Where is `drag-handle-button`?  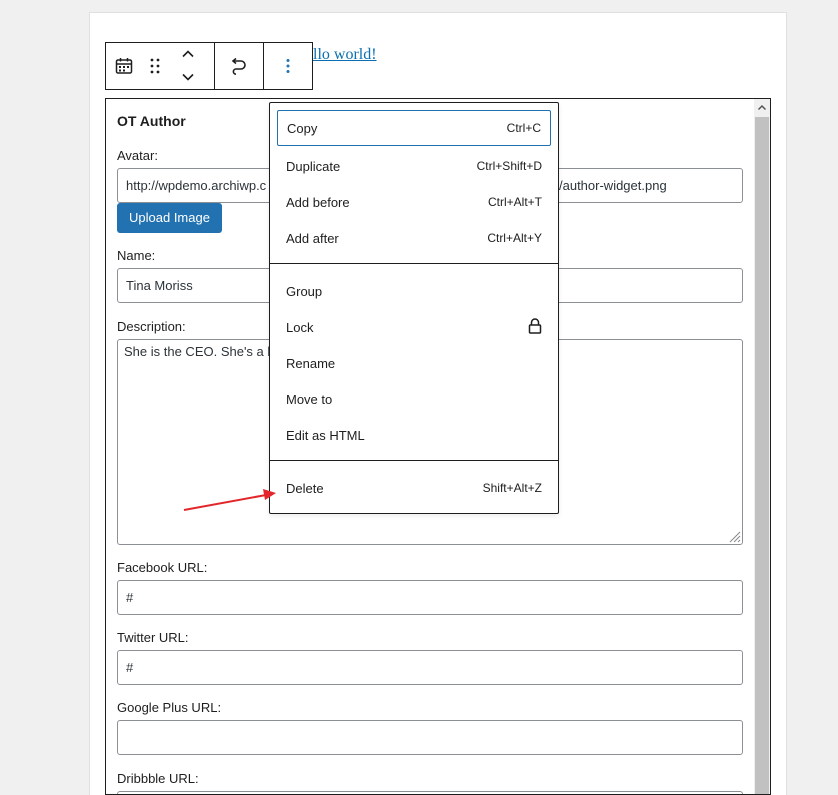
drag-handle-button is located at coordinates (155, 66).